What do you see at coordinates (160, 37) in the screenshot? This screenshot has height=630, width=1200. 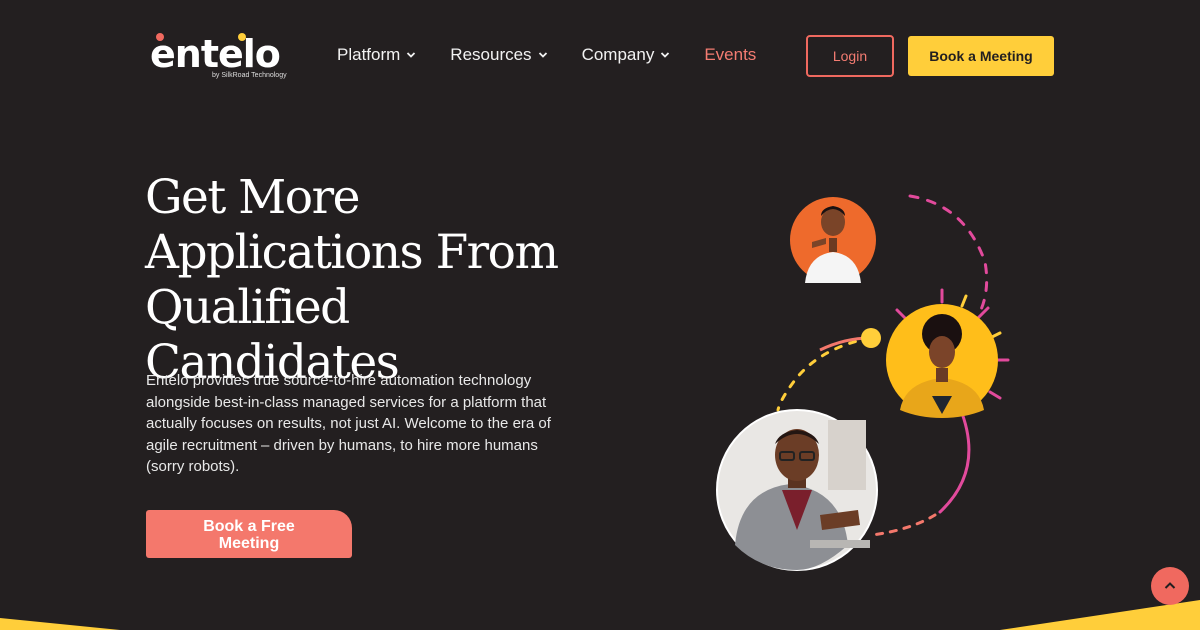 I see `logo-accent-dot-coral` at bounding box center [160, 37].